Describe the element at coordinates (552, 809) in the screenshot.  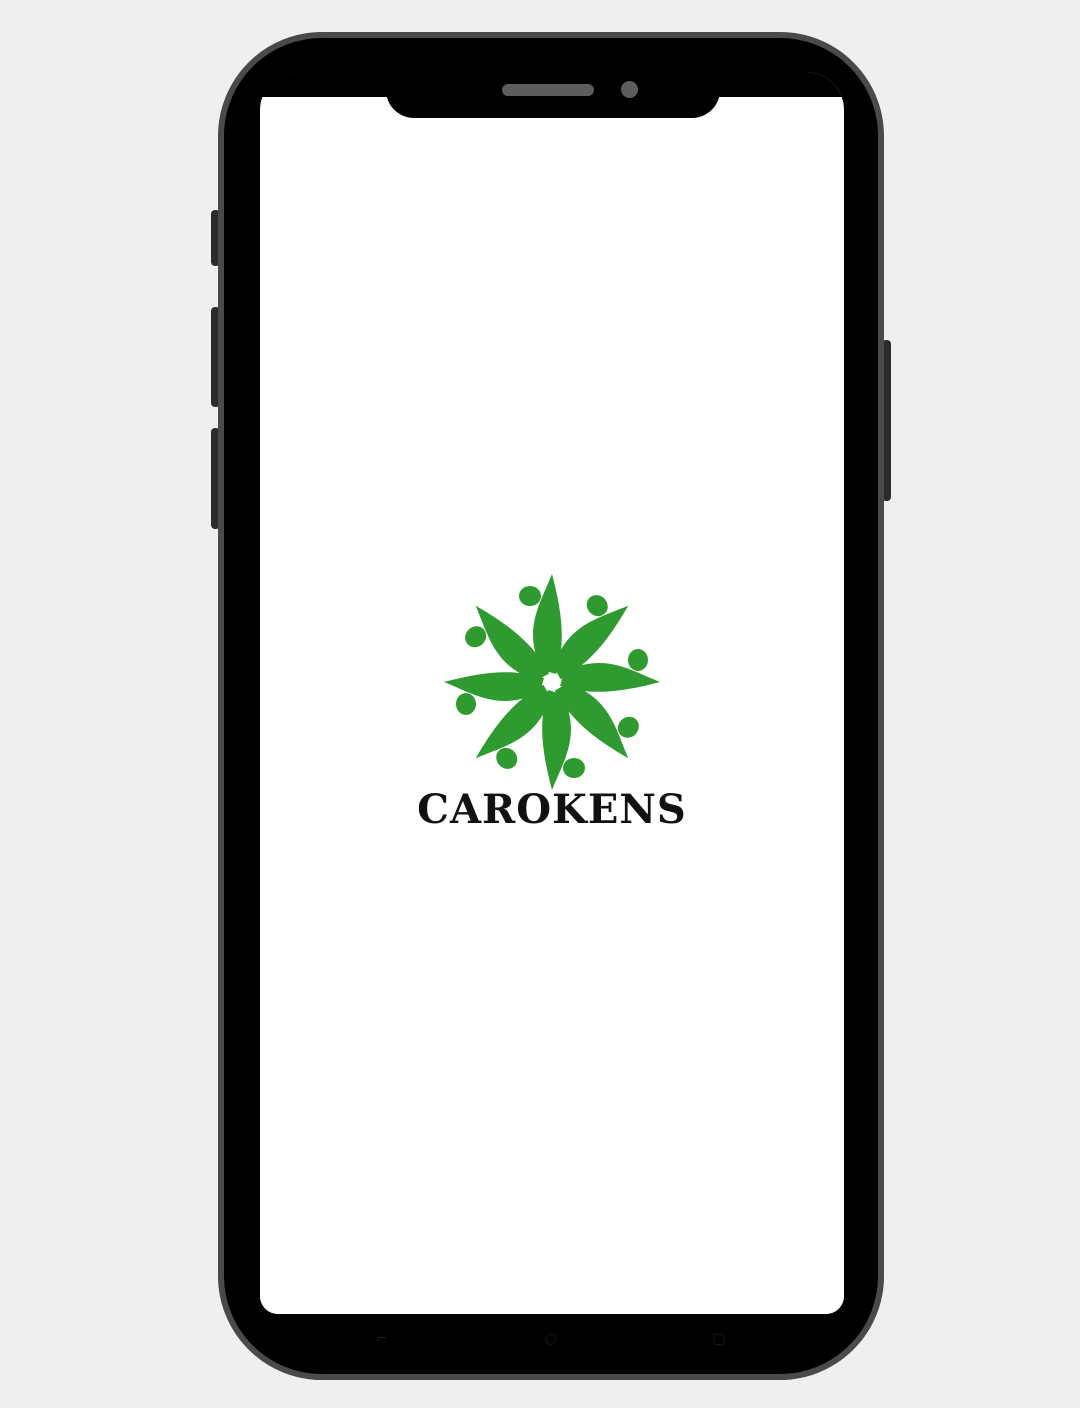
I see `brand-name: CAROKENS` at that location.